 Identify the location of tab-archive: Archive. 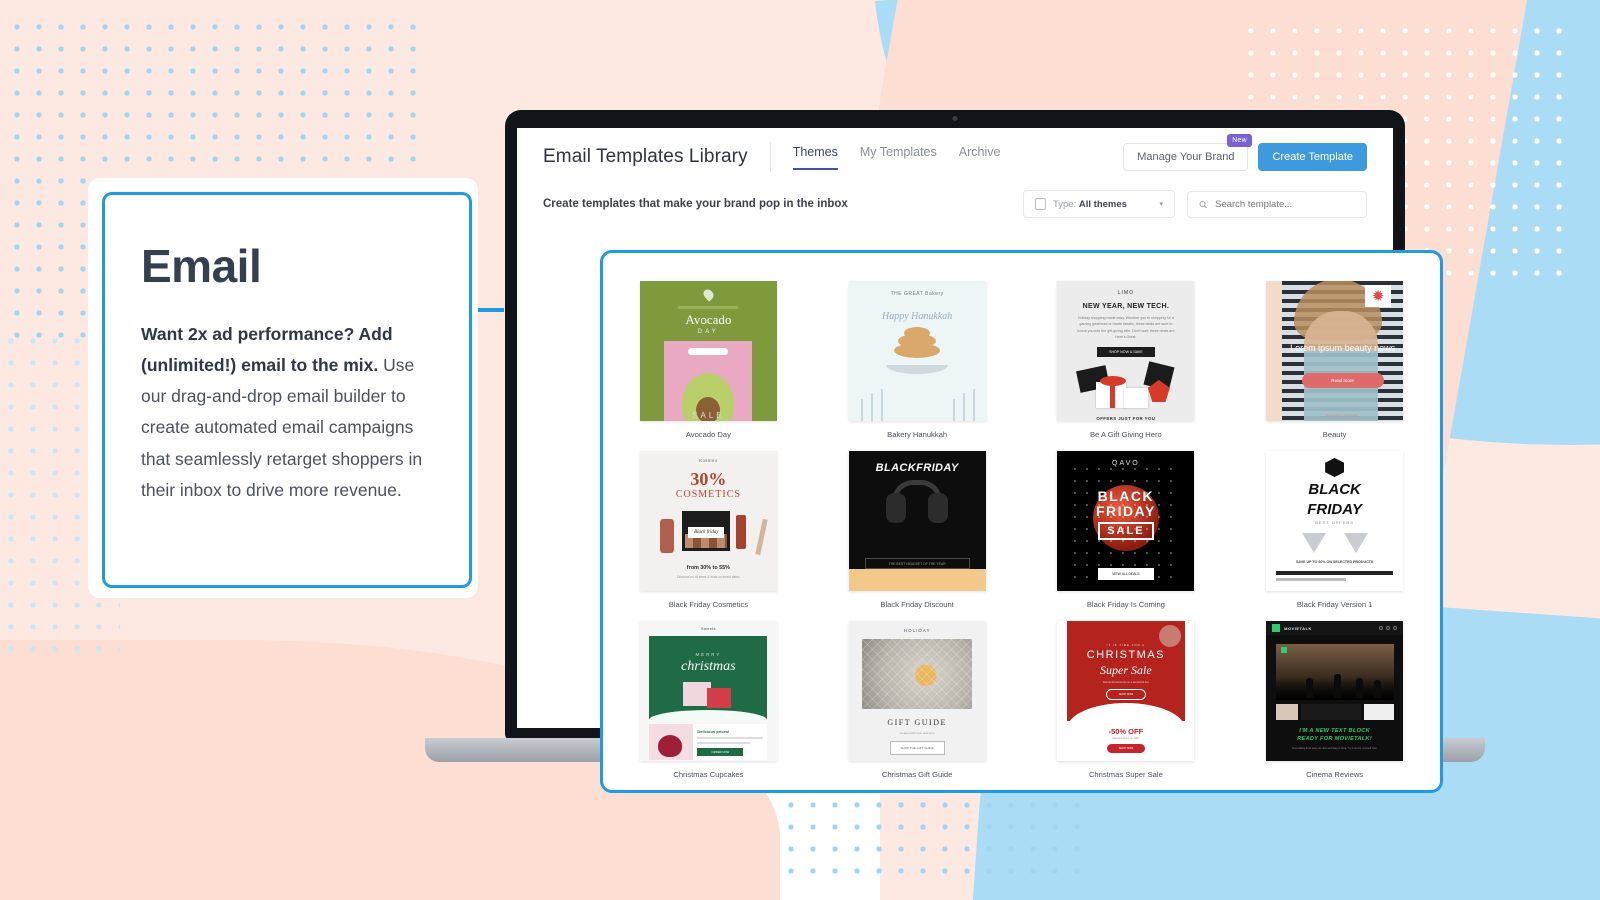
(980, 157).